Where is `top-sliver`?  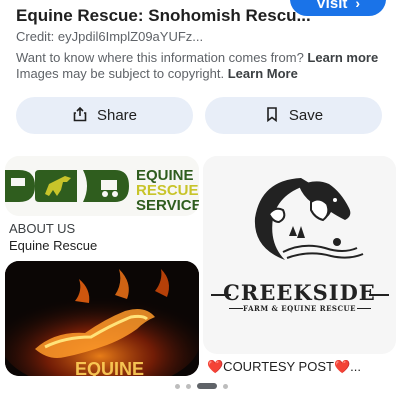 top-sliver is located at coordinates (121, 1).